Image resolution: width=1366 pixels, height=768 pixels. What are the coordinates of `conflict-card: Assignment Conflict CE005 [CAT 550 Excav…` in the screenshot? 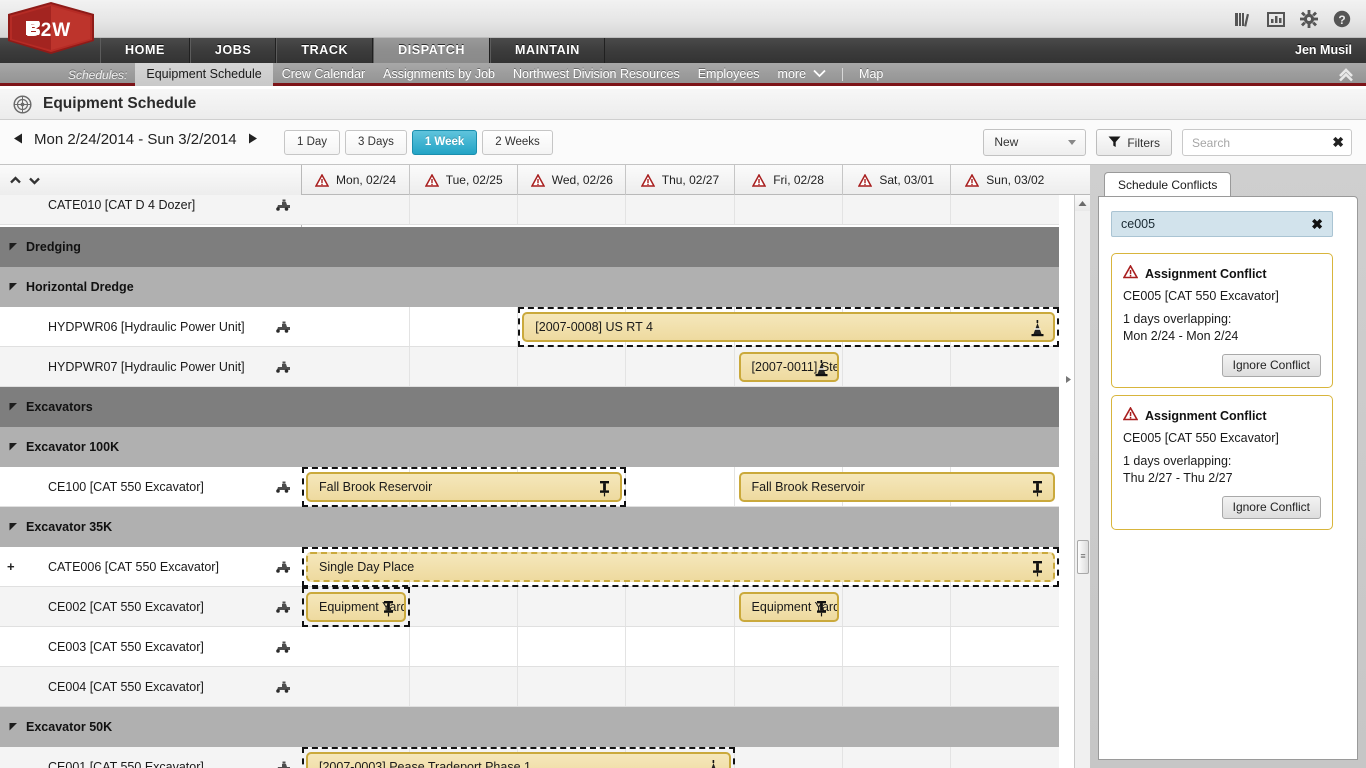 It's located at (1222, 462).